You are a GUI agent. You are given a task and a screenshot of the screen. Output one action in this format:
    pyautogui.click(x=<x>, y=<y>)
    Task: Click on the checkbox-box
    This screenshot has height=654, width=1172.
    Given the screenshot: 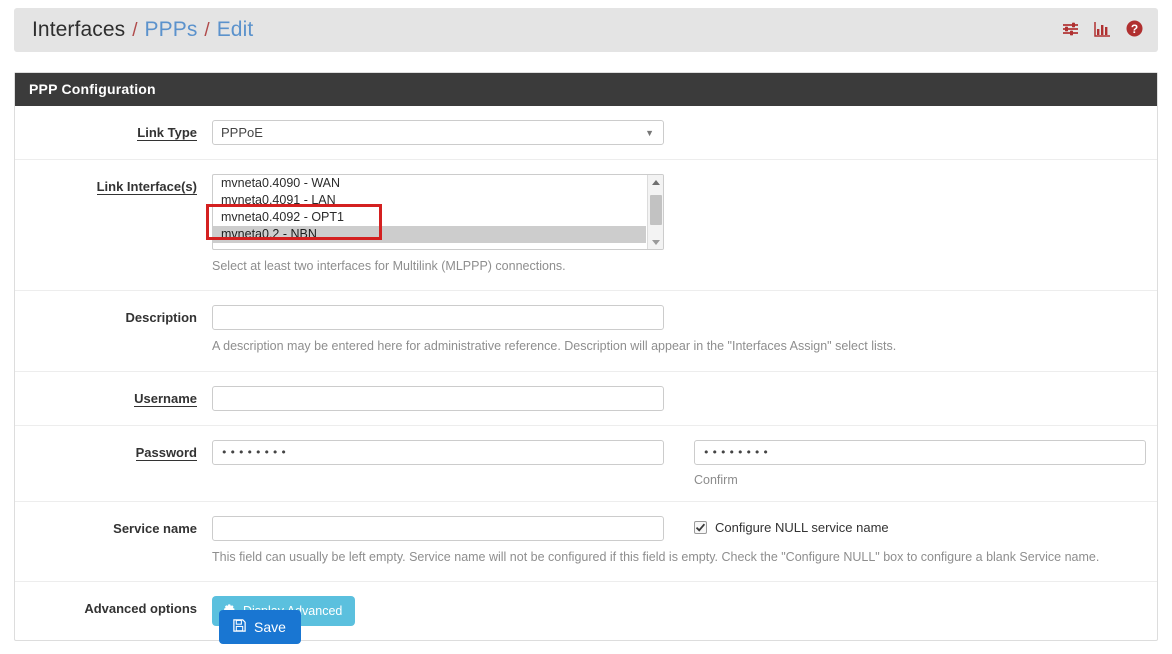 What is the action you would take?
    pyautogui.click(x=700, y=527)
    